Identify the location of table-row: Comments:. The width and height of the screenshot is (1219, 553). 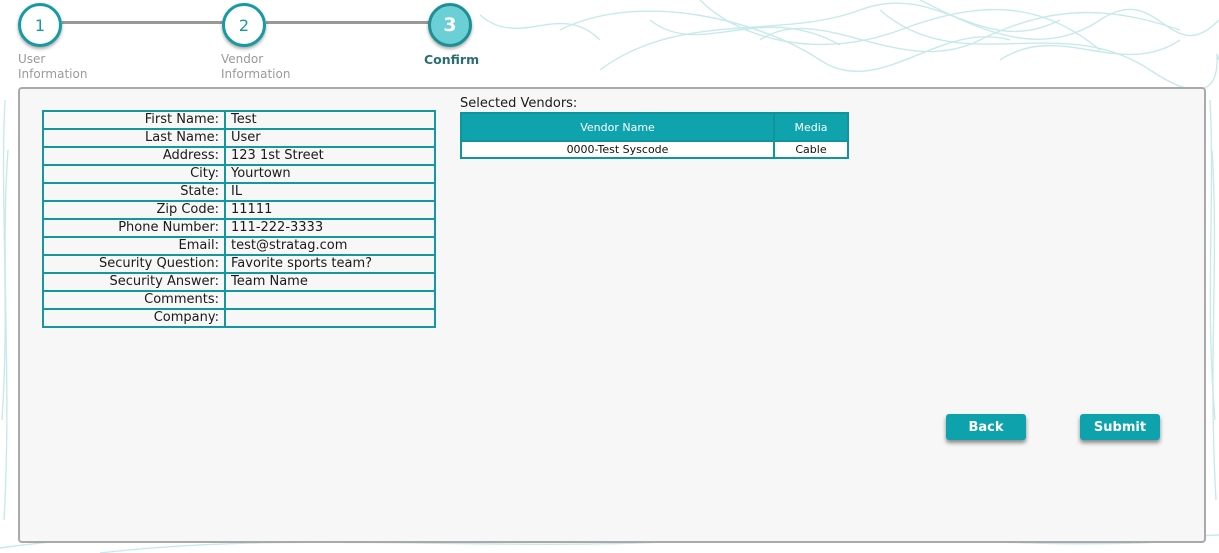
(239, 300).